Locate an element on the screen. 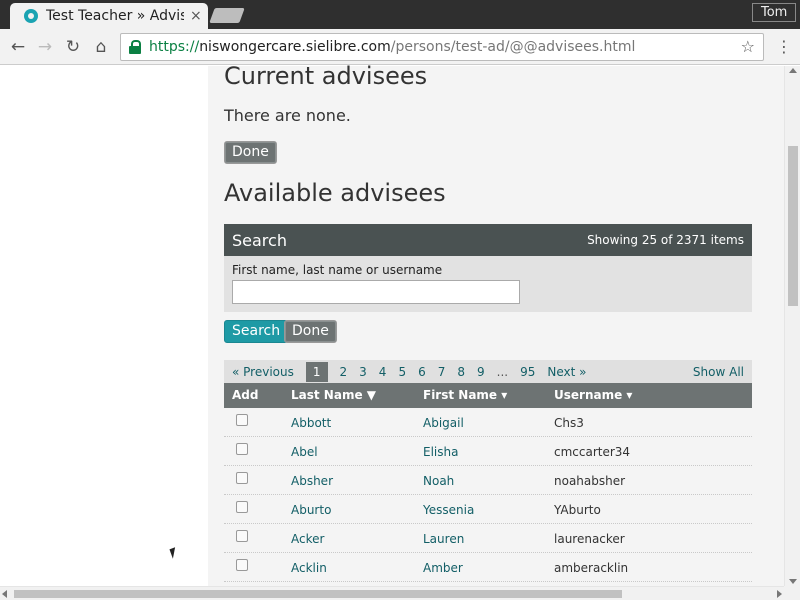  last-name-link: Acklin is located at coordinates (309, 568).